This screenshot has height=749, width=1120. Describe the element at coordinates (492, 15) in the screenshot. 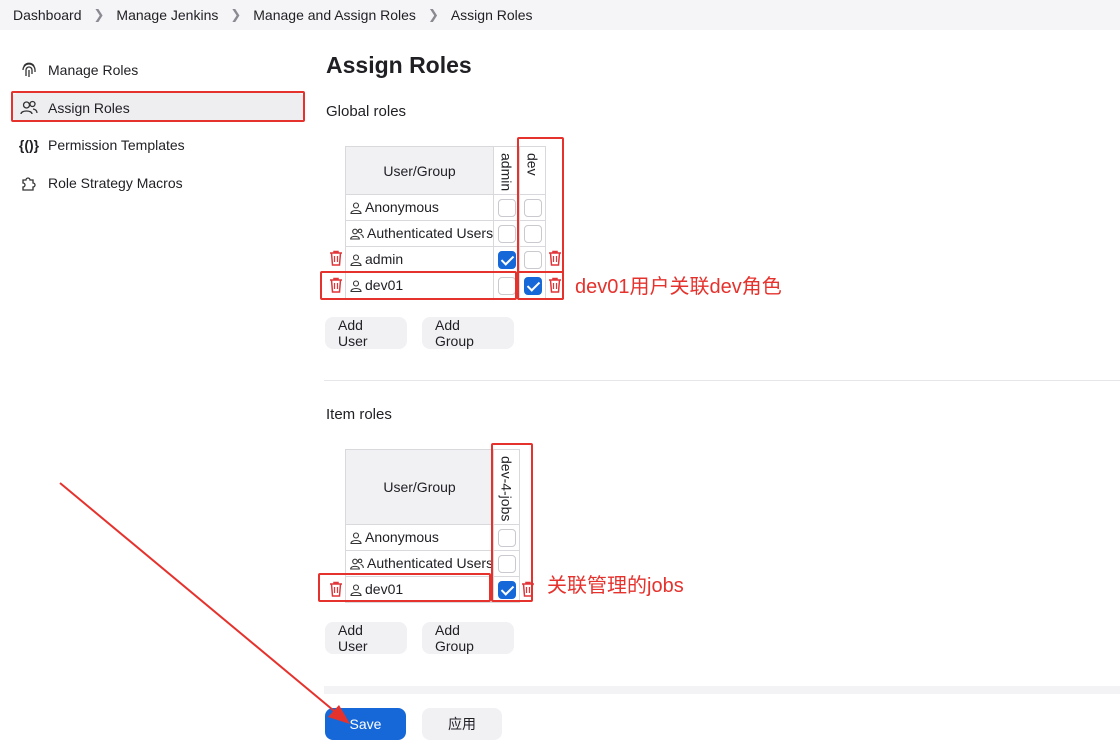

I see `breadcrumb-assign-roles: Assign Roles` at that location.